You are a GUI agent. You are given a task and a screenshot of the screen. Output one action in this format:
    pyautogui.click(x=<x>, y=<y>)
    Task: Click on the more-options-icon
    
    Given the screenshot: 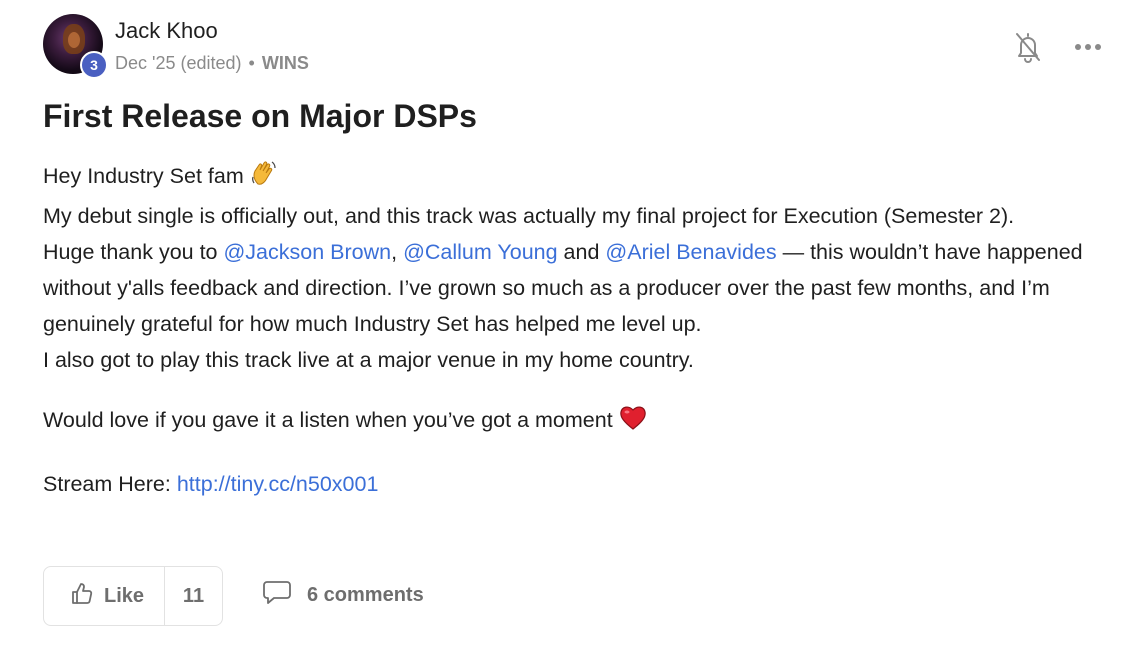 What is the action you would take?
    pyautogui.click(x=1088, y=47)
    